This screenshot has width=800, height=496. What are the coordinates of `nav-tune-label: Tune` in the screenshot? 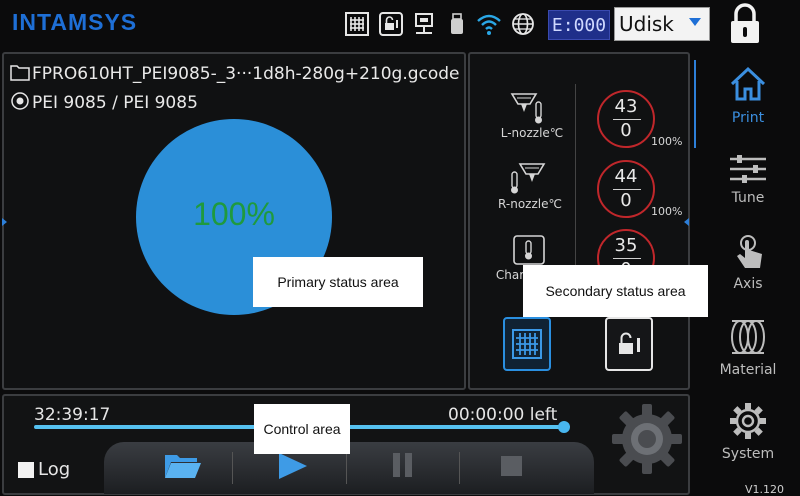 It's located at (748, 198).